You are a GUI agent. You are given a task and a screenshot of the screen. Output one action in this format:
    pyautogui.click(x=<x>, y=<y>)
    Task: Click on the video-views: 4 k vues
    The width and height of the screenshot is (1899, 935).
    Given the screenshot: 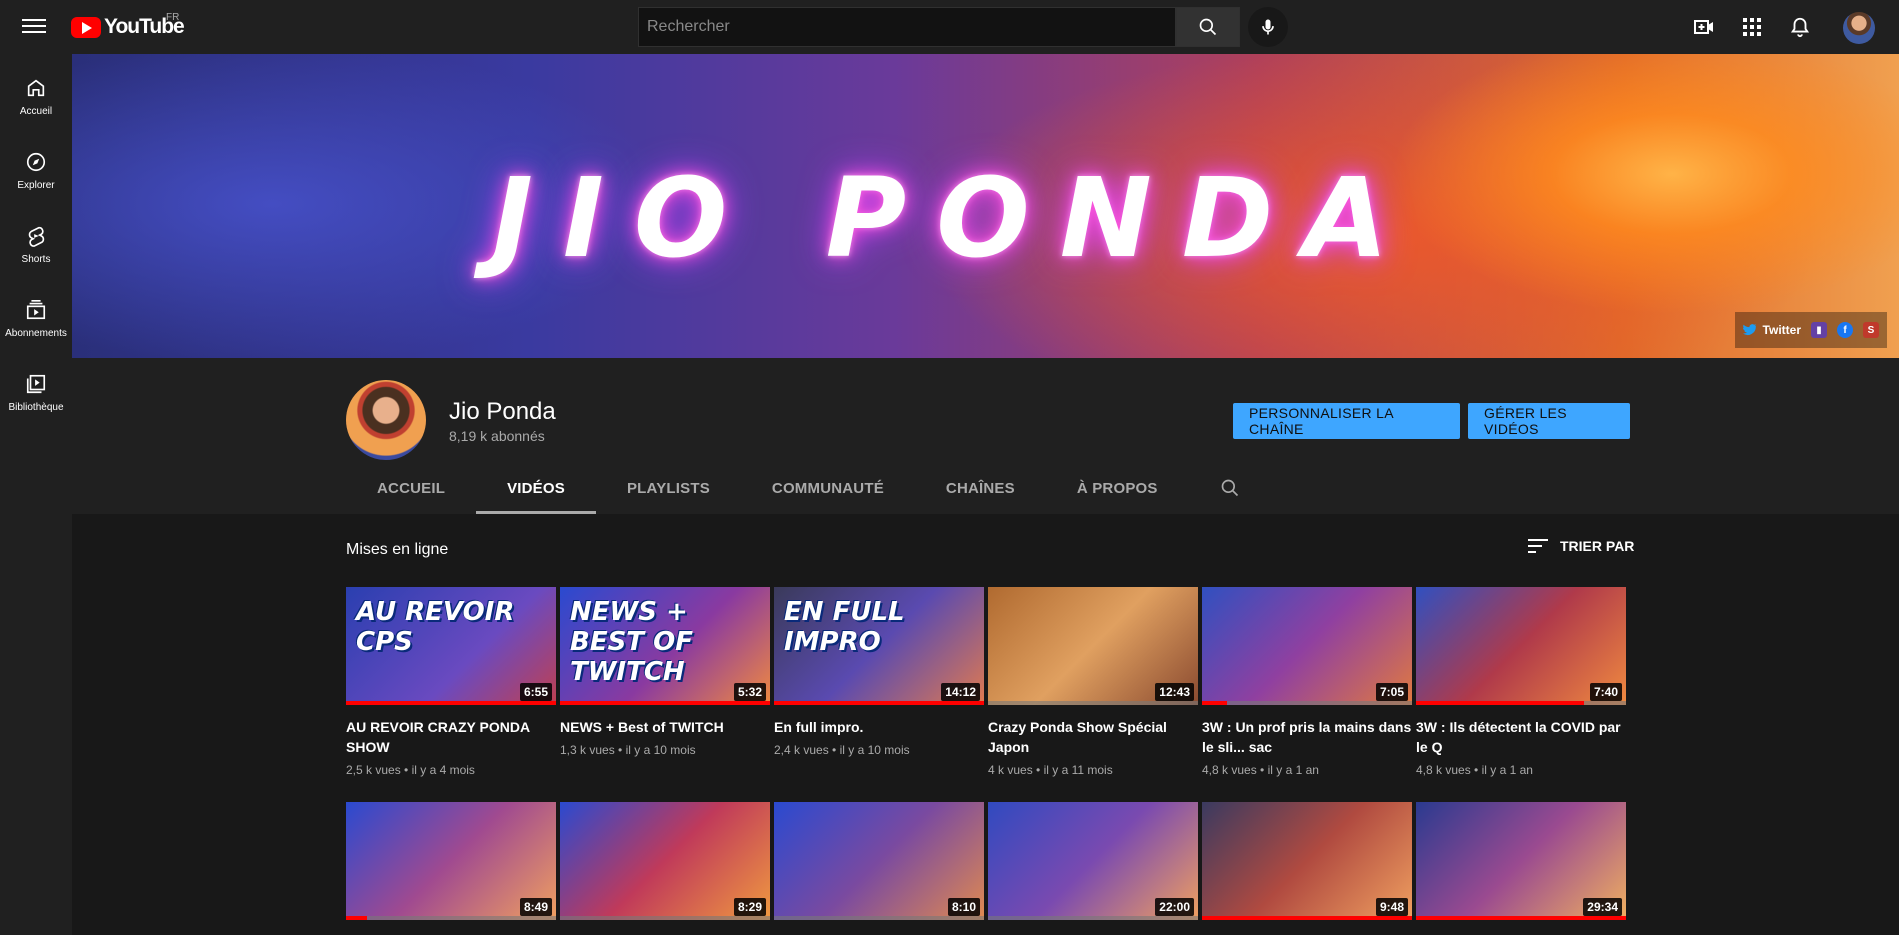 What is the action you would take?
    pyautogui.click(x=1010, y=770)
    